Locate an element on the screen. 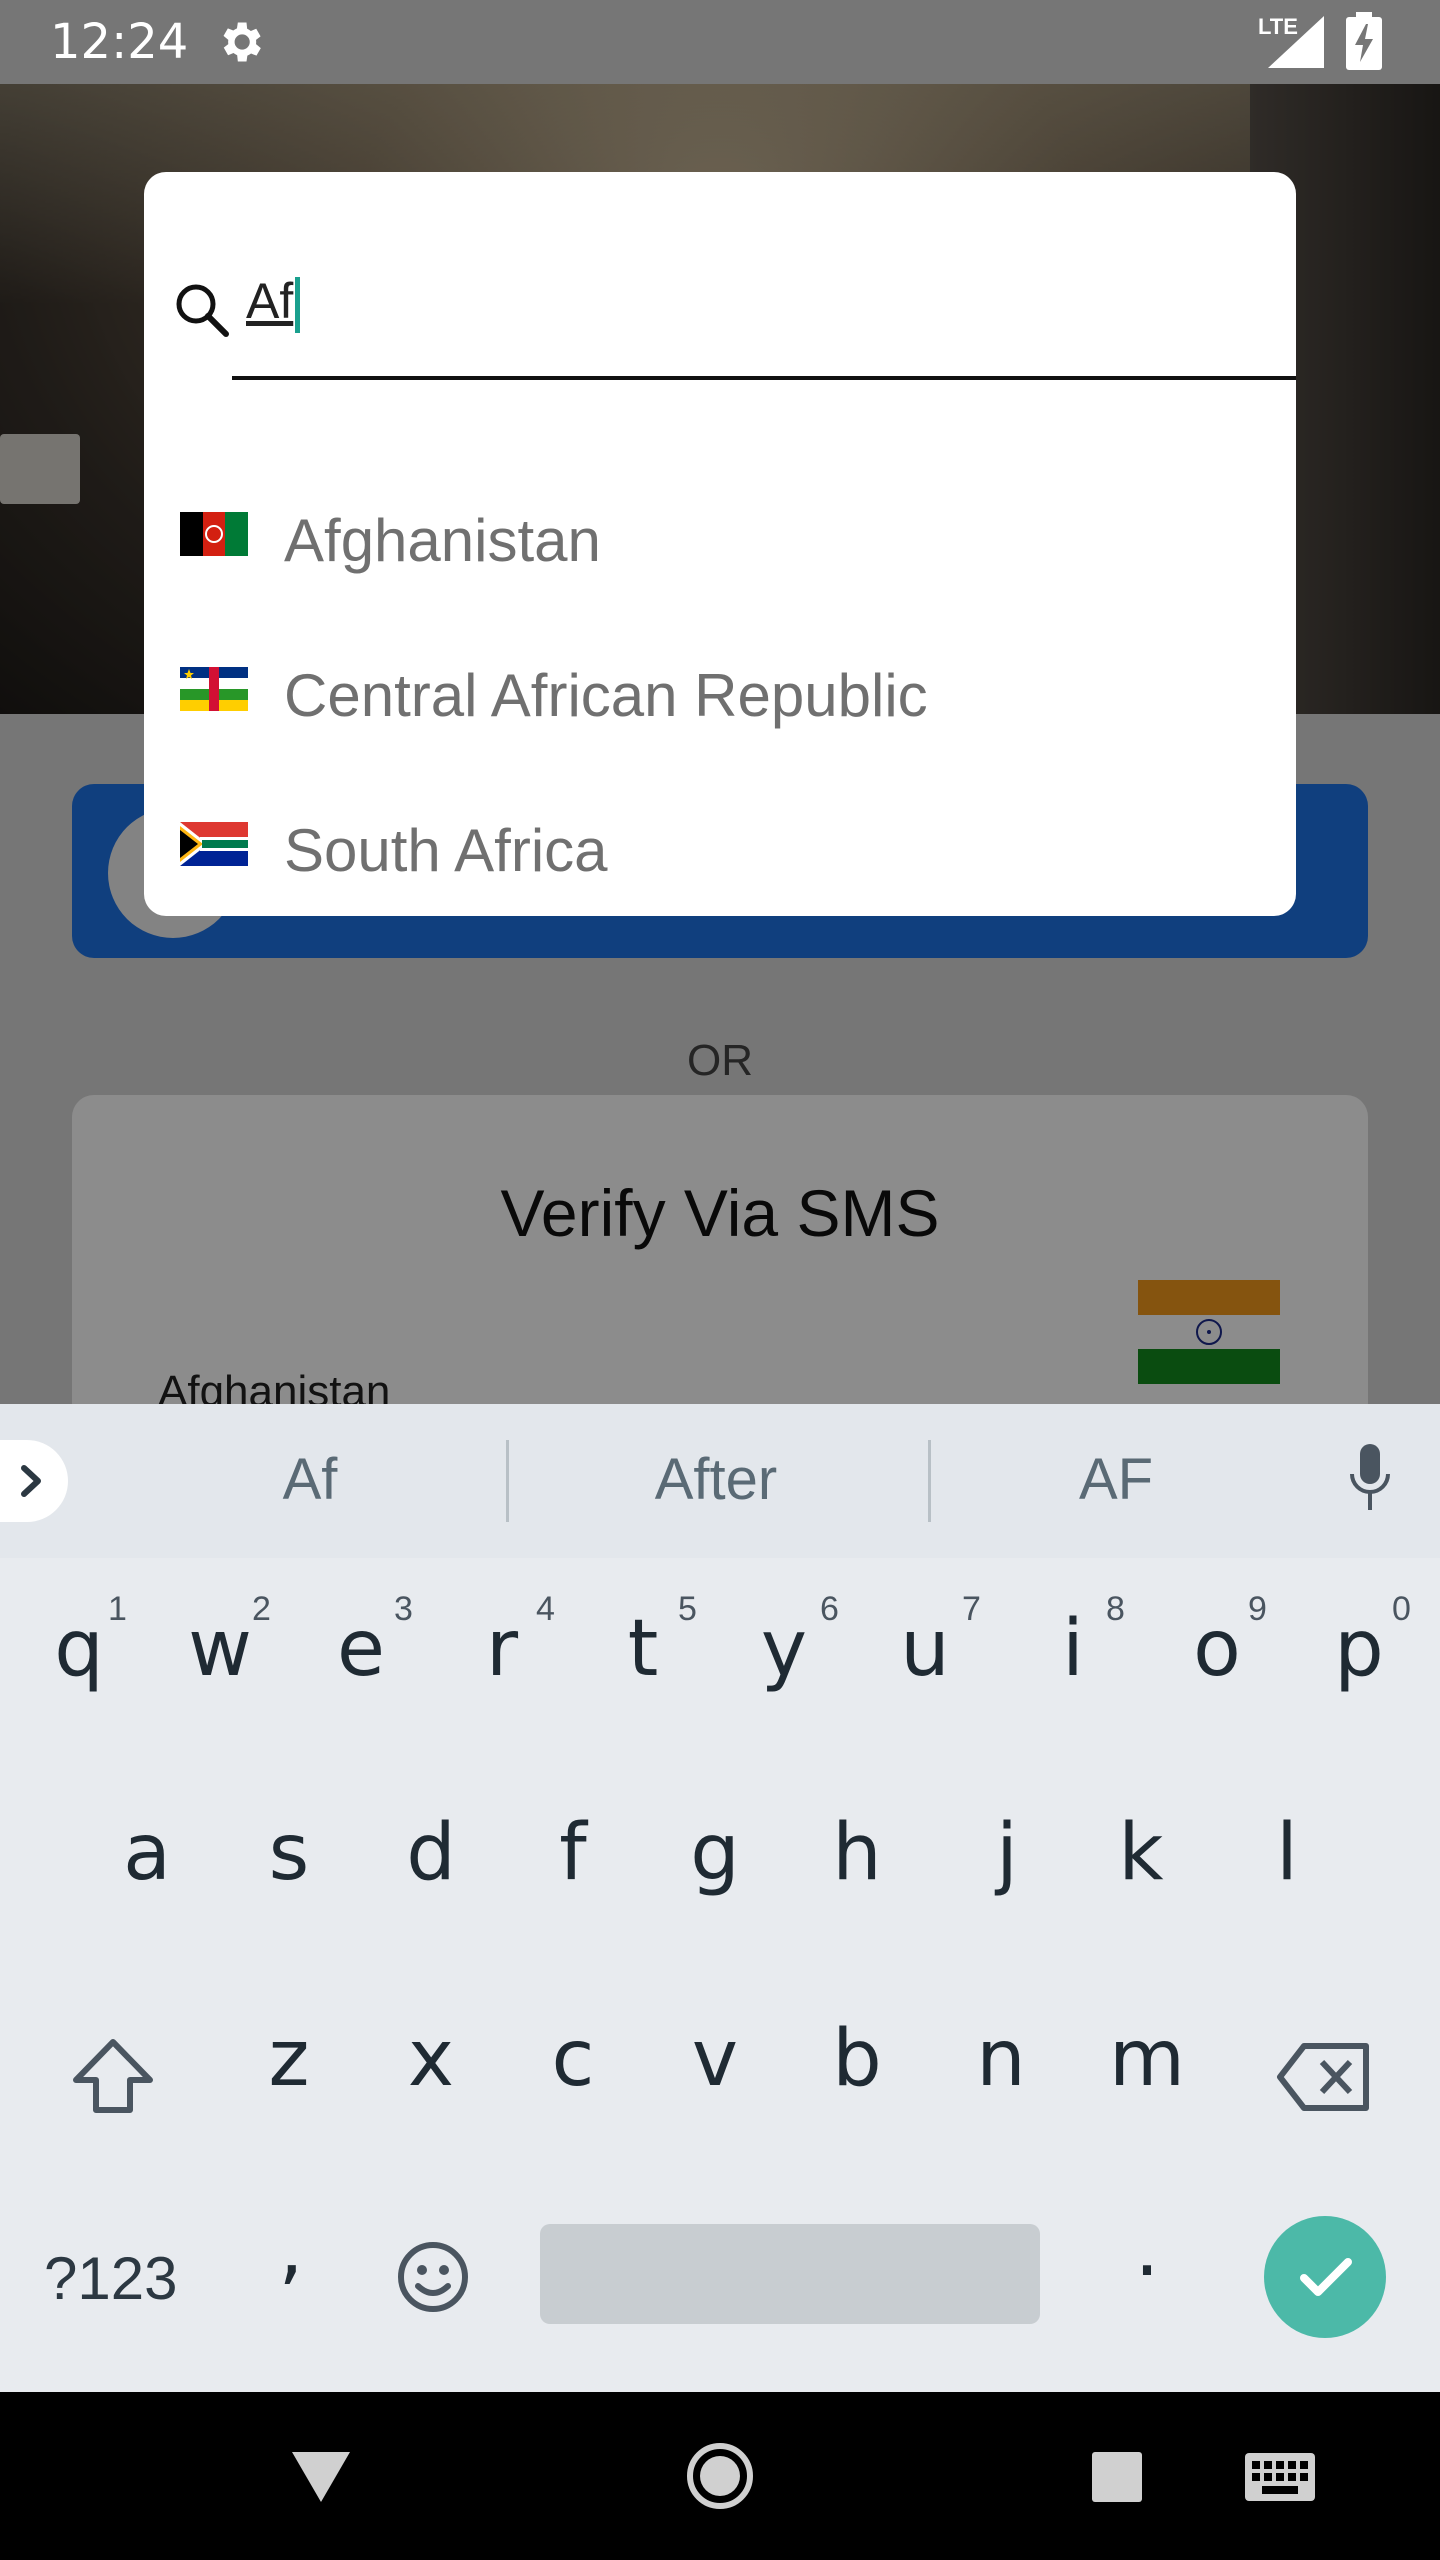 Image resolution: width=1440 pixels, height=2560 pixels. checkmark-icon is located at coordinates (1326, 2277).